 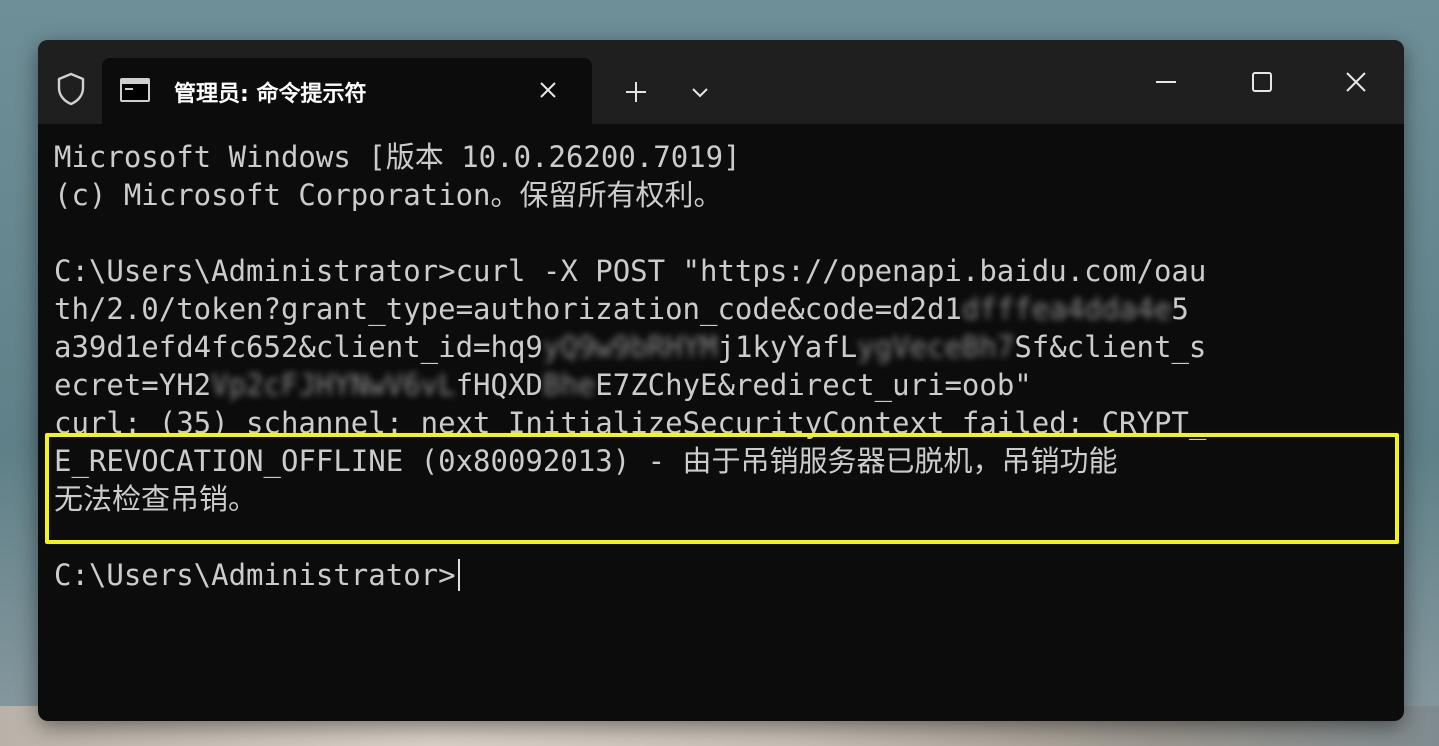 I want to click on plus-icon, so click(x=636, y=92).